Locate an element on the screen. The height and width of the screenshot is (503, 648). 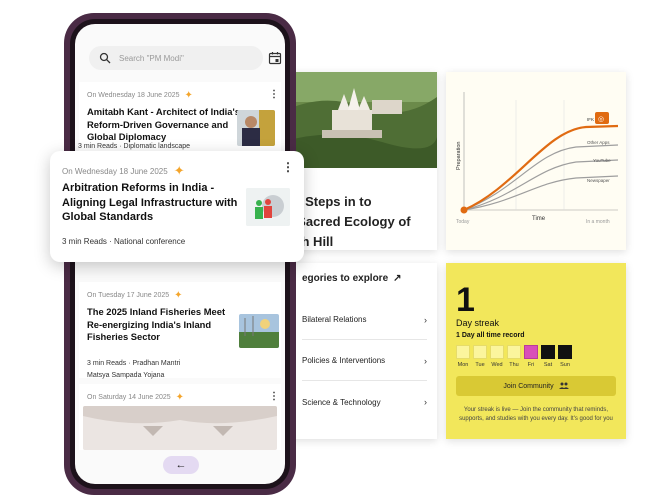
search-icon is located at coordinates (105, 58).